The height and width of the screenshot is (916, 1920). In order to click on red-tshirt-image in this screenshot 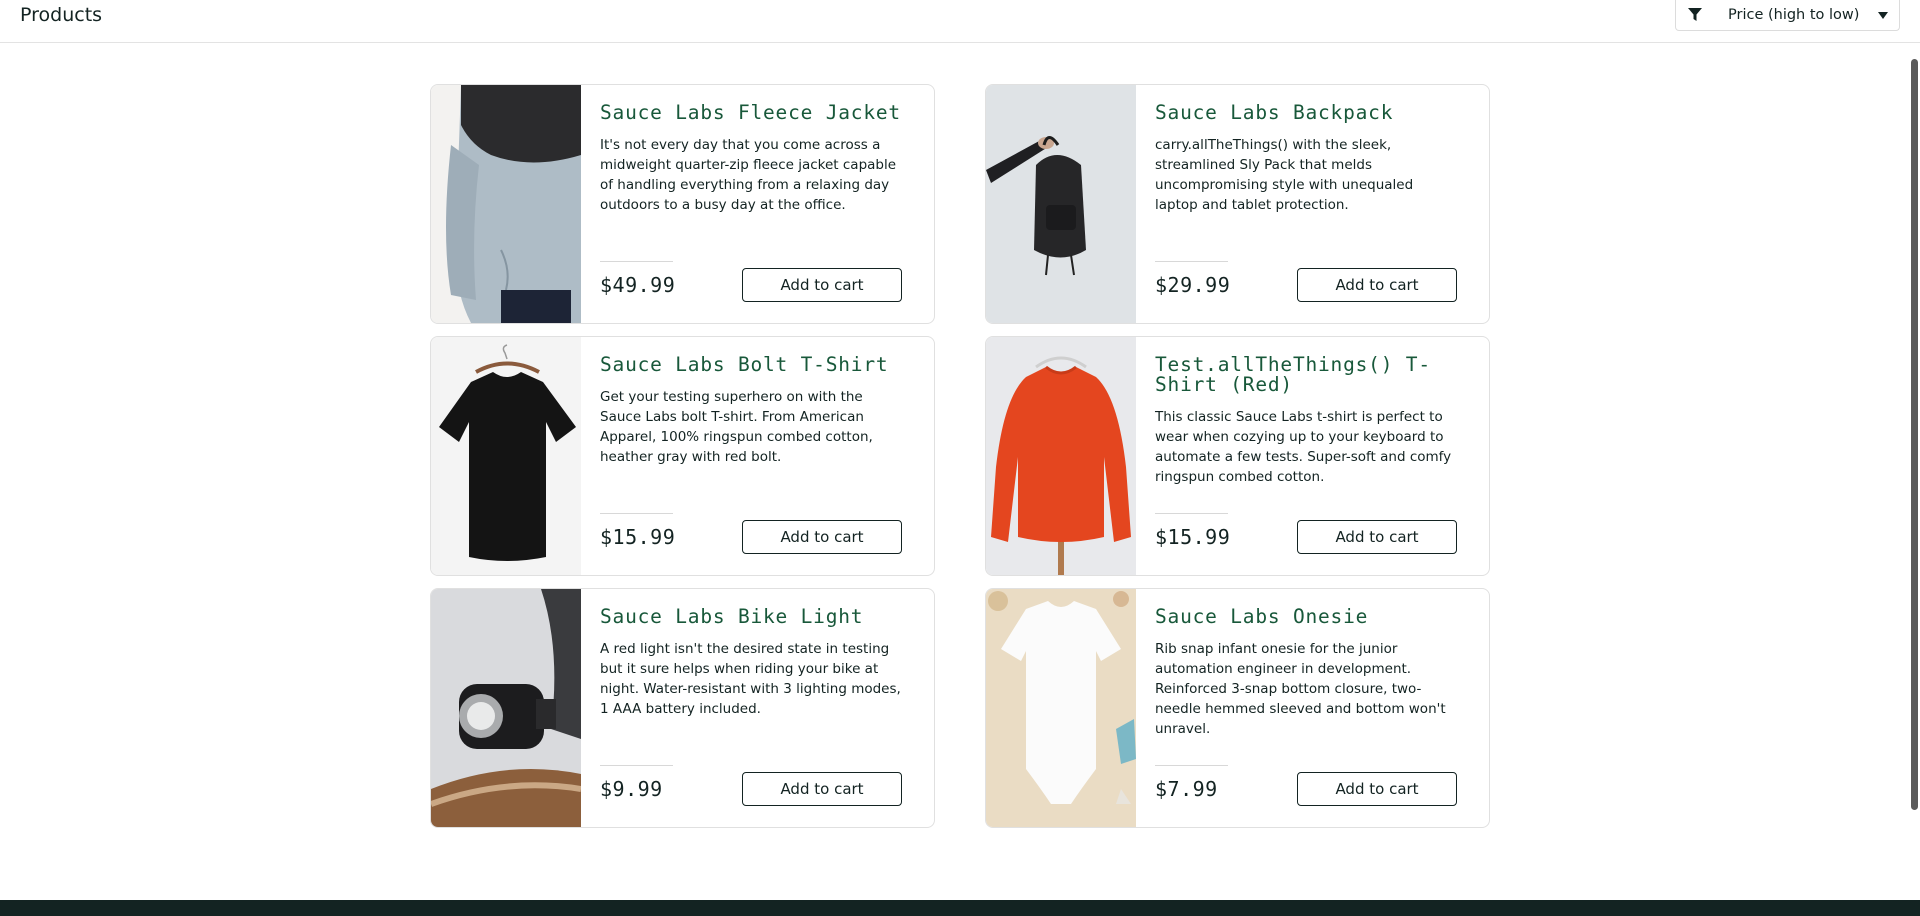, I will do `click(1061, 456)`.